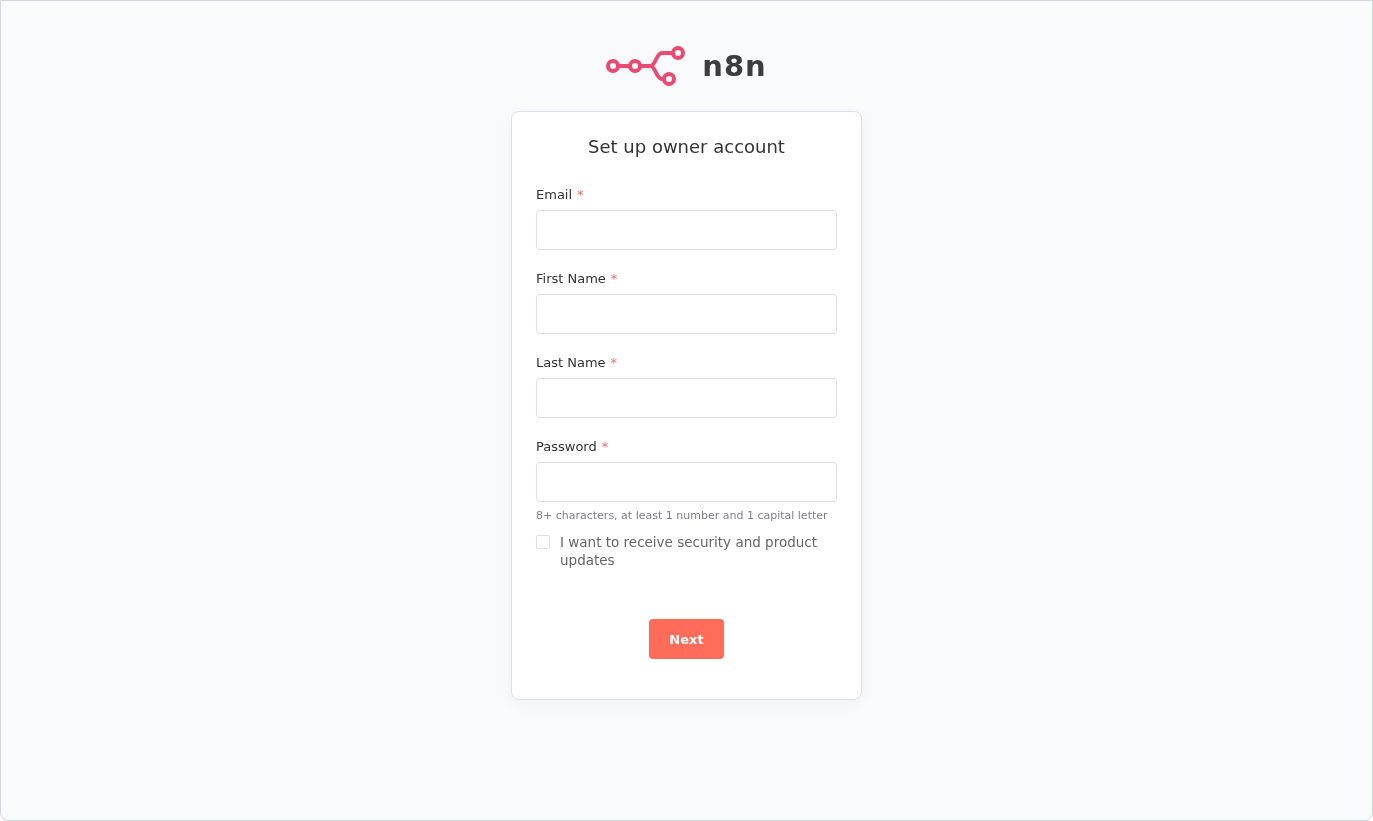 Image resolution: width=1373 pixels, height=821 pixels. What do you see at coordinates (543, 542) in the screenshot?
I see `checkbox` at bounding box center [543, 542].